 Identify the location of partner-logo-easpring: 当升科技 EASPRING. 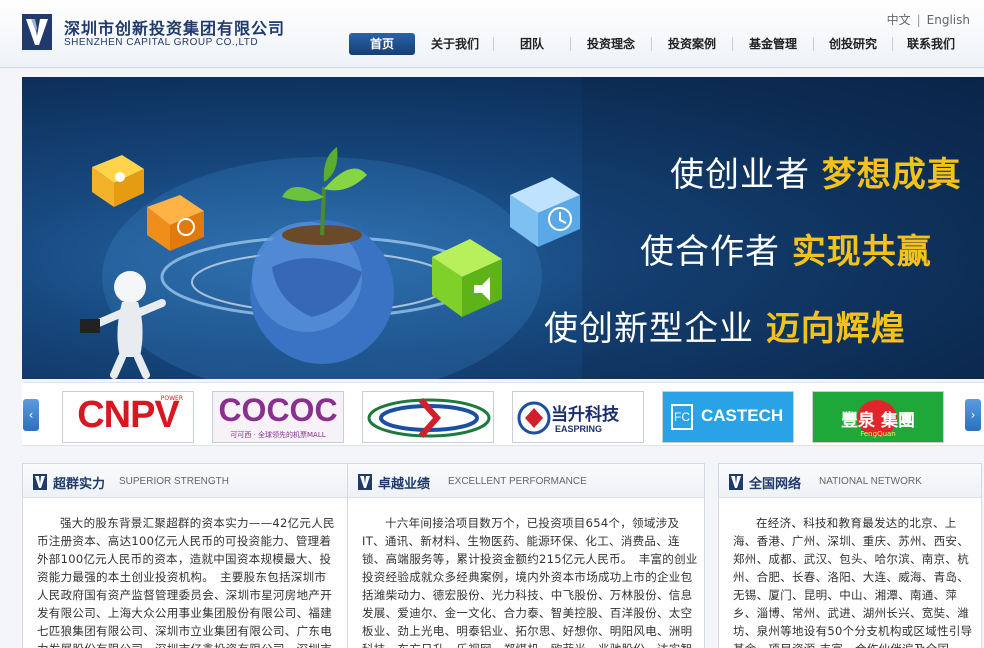
(578, 417).